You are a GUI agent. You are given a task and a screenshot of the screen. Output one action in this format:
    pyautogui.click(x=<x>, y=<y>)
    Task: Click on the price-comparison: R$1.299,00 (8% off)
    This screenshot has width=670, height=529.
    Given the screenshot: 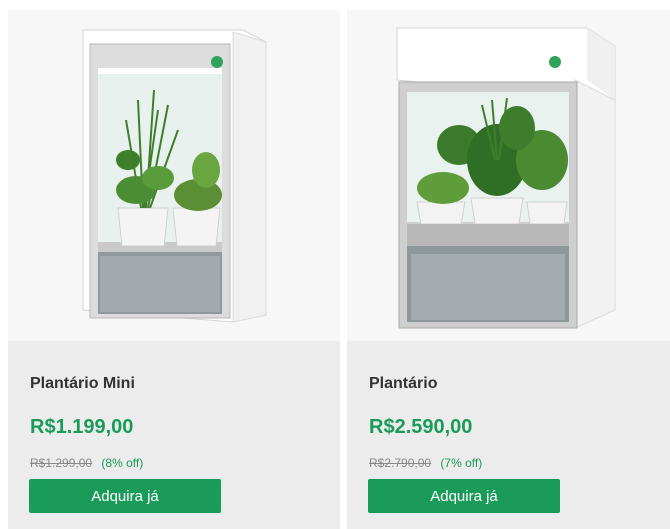 What is the action you would take?
    pyautogui.click(x=86, y=463)
    